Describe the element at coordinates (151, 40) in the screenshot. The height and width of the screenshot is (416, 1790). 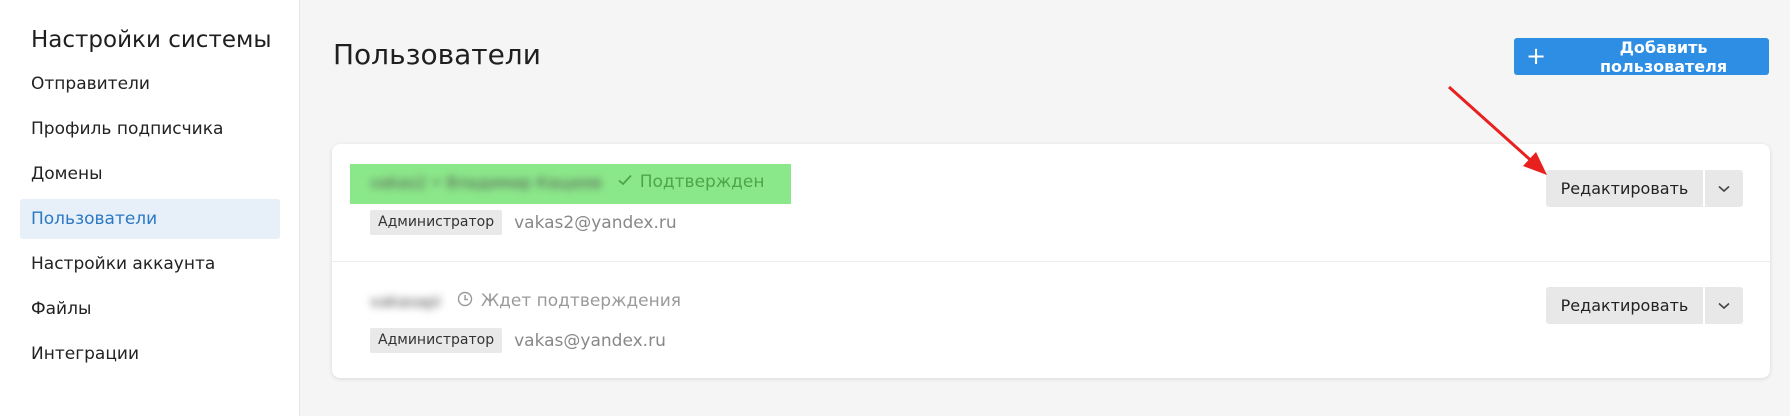
I see `sidebar-title: Настройки системы` at that location.